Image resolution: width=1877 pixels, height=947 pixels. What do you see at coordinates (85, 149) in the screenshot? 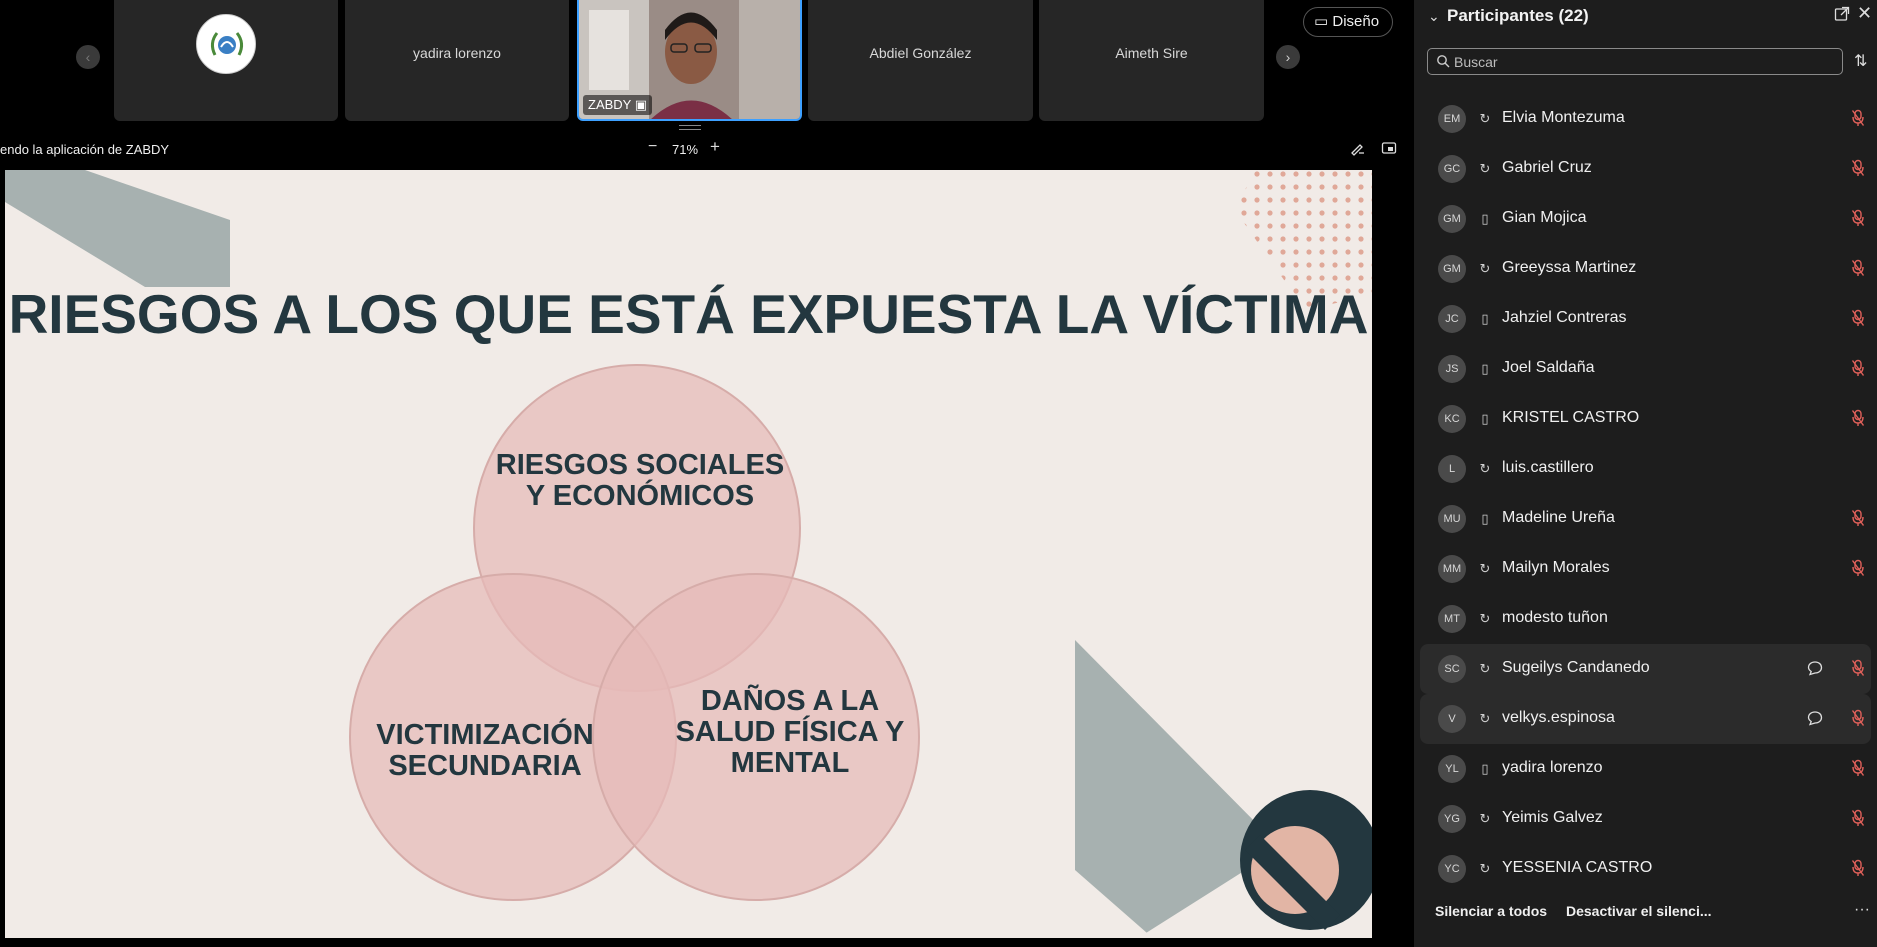
I see `share-status-text: endo la aplicación de ZABDY` at bounding box center [85, 149].